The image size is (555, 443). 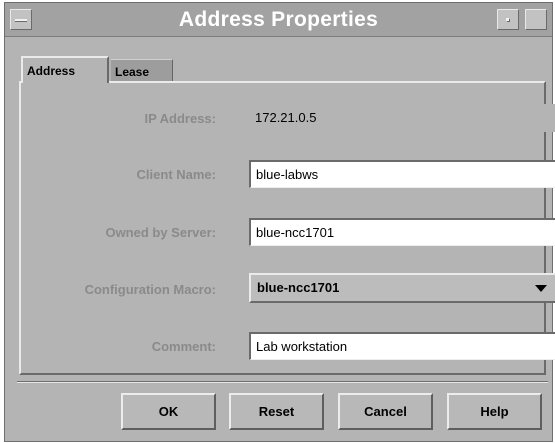 What do you see at coordinates (176, 174) in the screenshot?
I see `client-name-label: Client Name:` at bounding box center [176, 174].